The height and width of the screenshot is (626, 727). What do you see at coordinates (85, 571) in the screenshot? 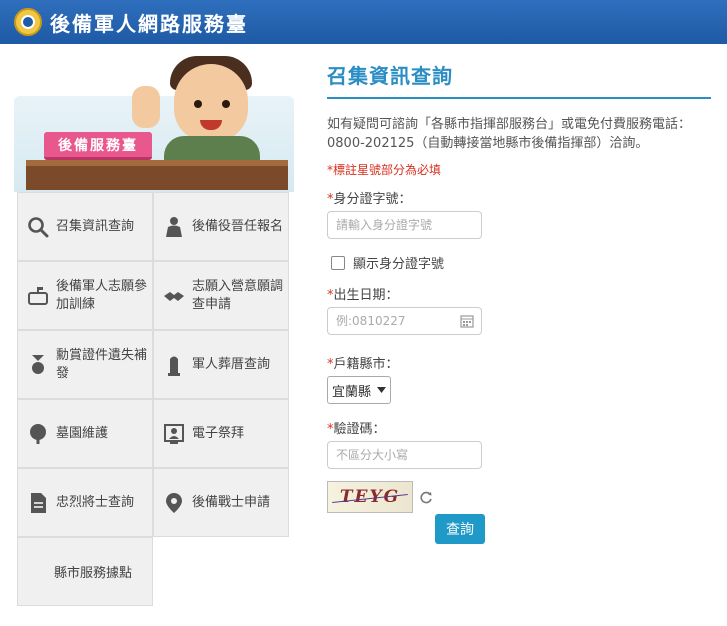
I see `menu-item-county-service-points: 縣市服務據點` at bounding box center [85, 571].